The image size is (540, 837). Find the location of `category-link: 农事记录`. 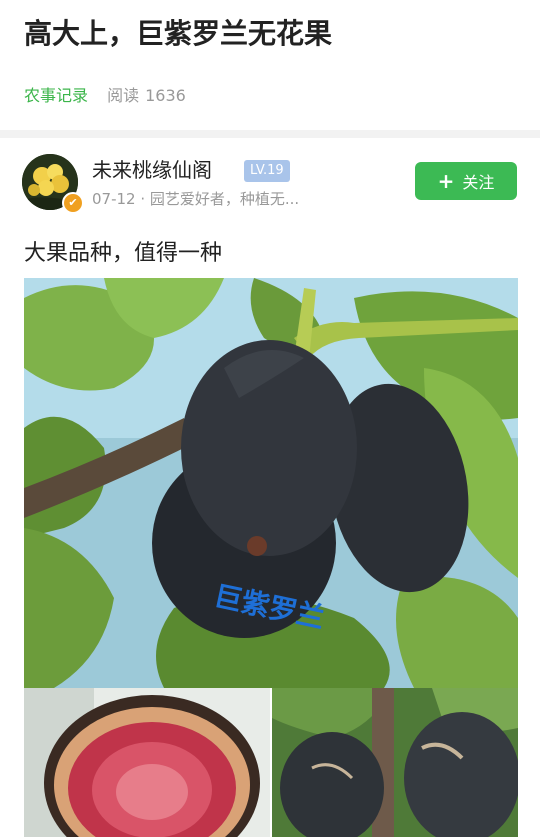

category-link: 农事记录 is located at coordinates (56, 95).